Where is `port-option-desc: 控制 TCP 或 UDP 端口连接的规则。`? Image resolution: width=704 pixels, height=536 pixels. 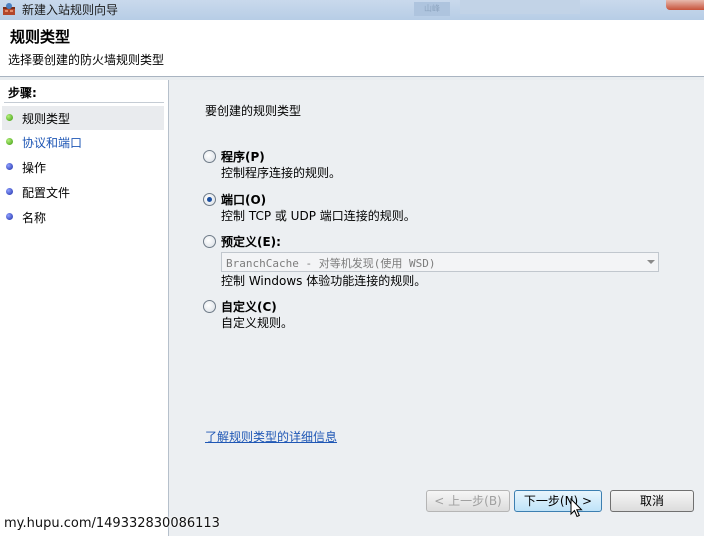
port-option-desc: 控制 TCP 或 UDP 端口连接的规则。 is located at coordinates (318, 216).